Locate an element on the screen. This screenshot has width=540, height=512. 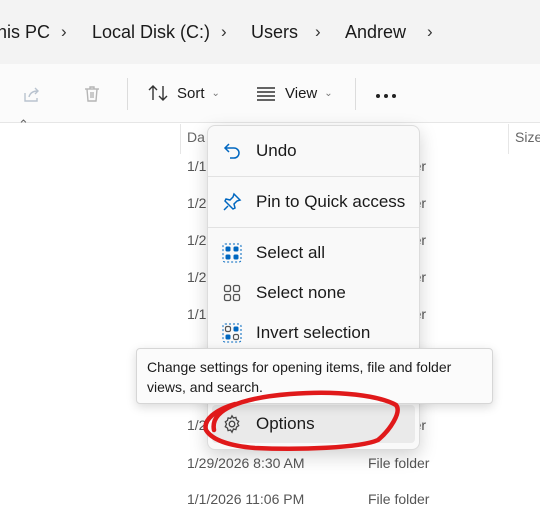
invert-selection-icon is located at coordinates (232, 333).